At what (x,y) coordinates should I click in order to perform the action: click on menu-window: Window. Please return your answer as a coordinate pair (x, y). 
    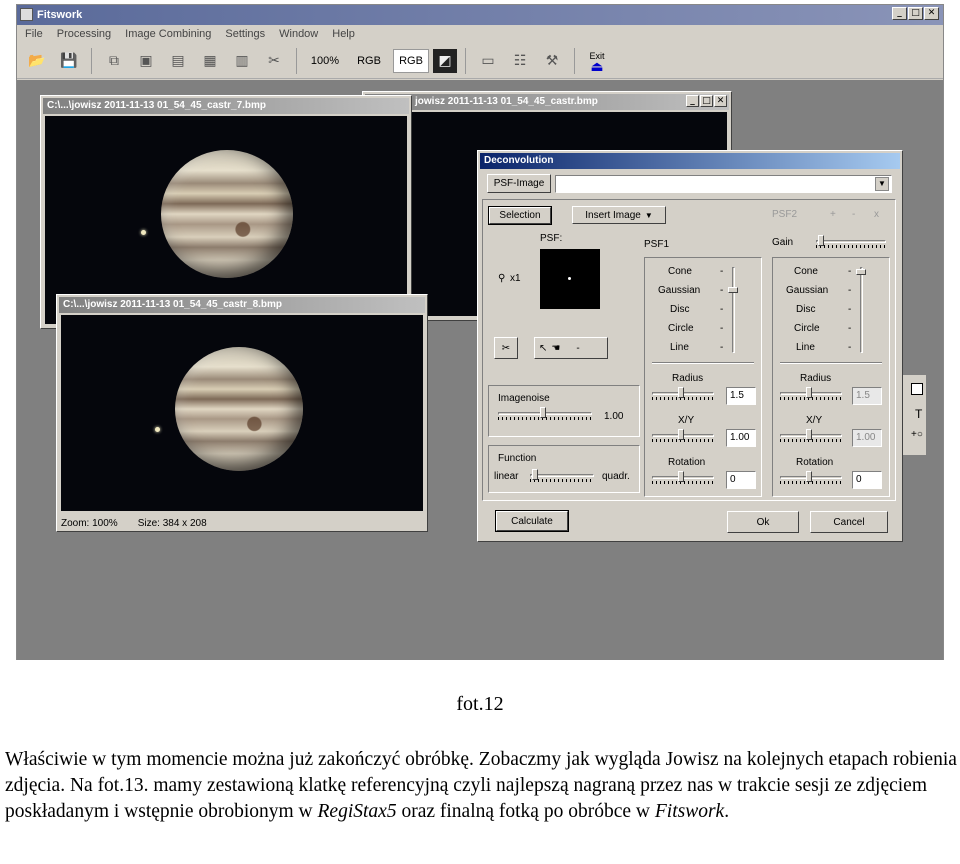
    Looking at the image, I should click on (298, 34).